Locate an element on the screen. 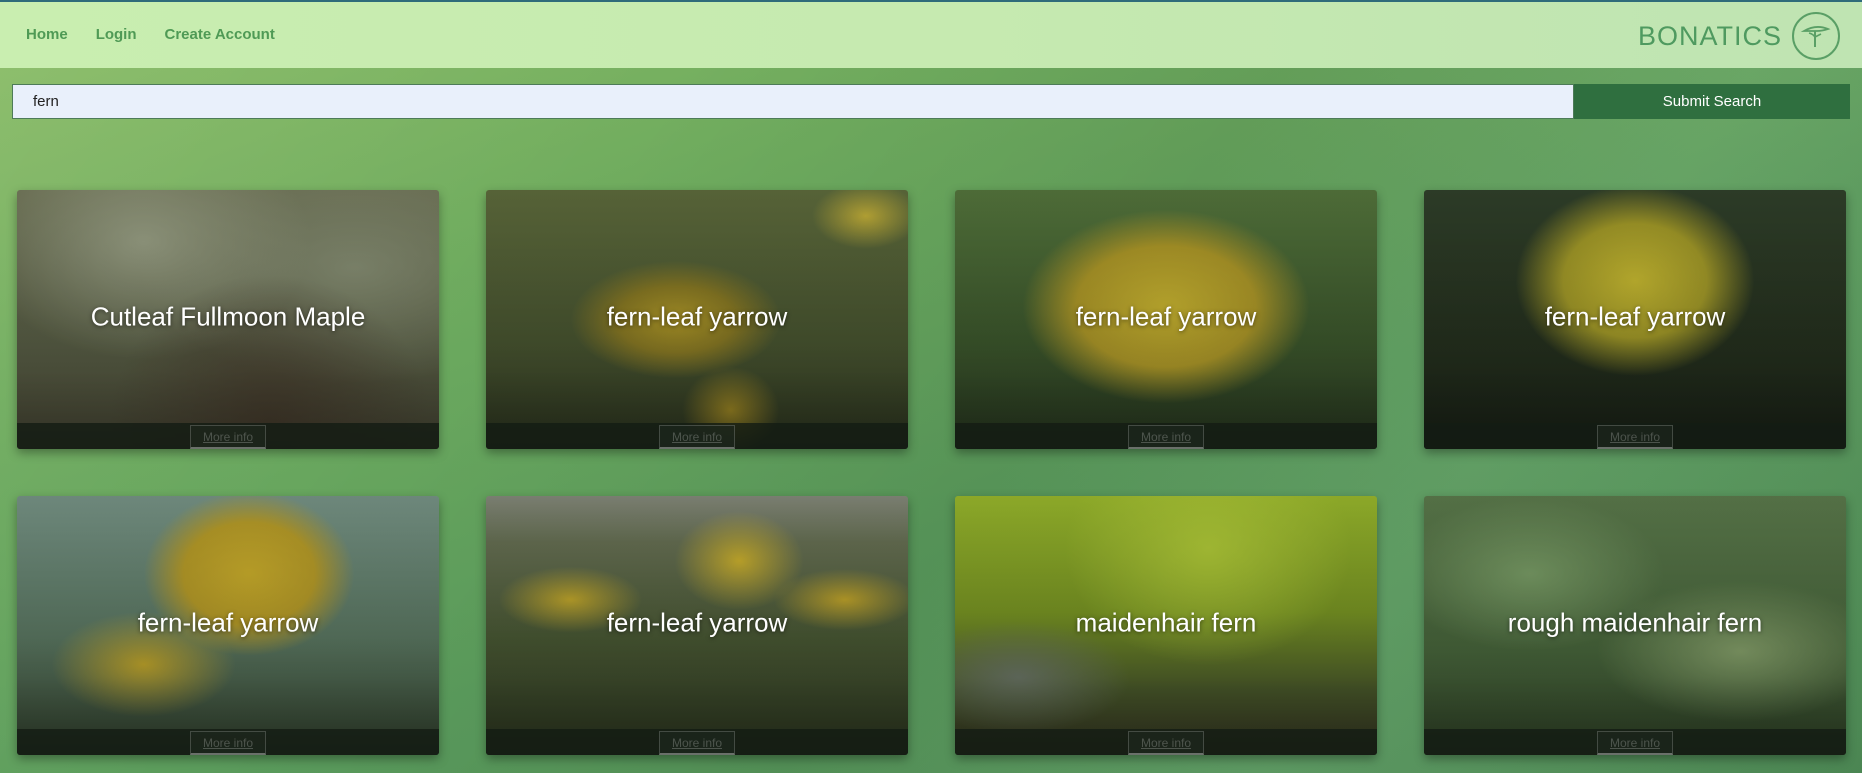  nav-home-link: Home is located at coordinates (47, 34).